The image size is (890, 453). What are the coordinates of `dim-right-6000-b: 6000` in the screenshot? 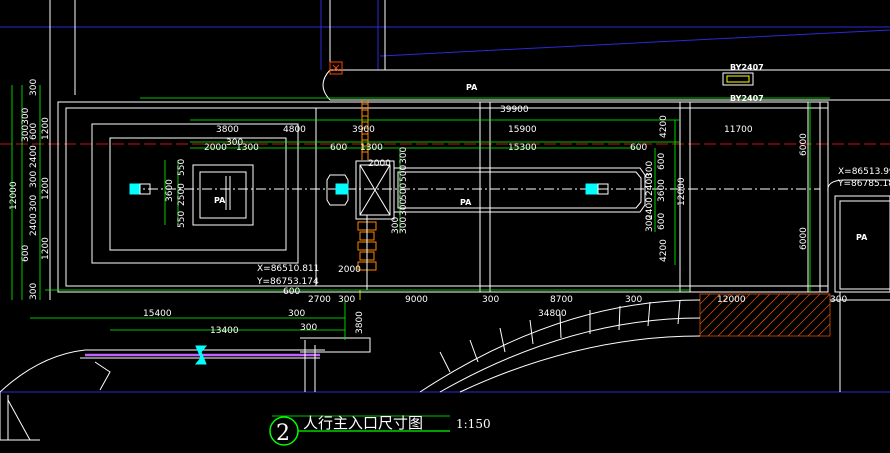 It's located at (804, 238).